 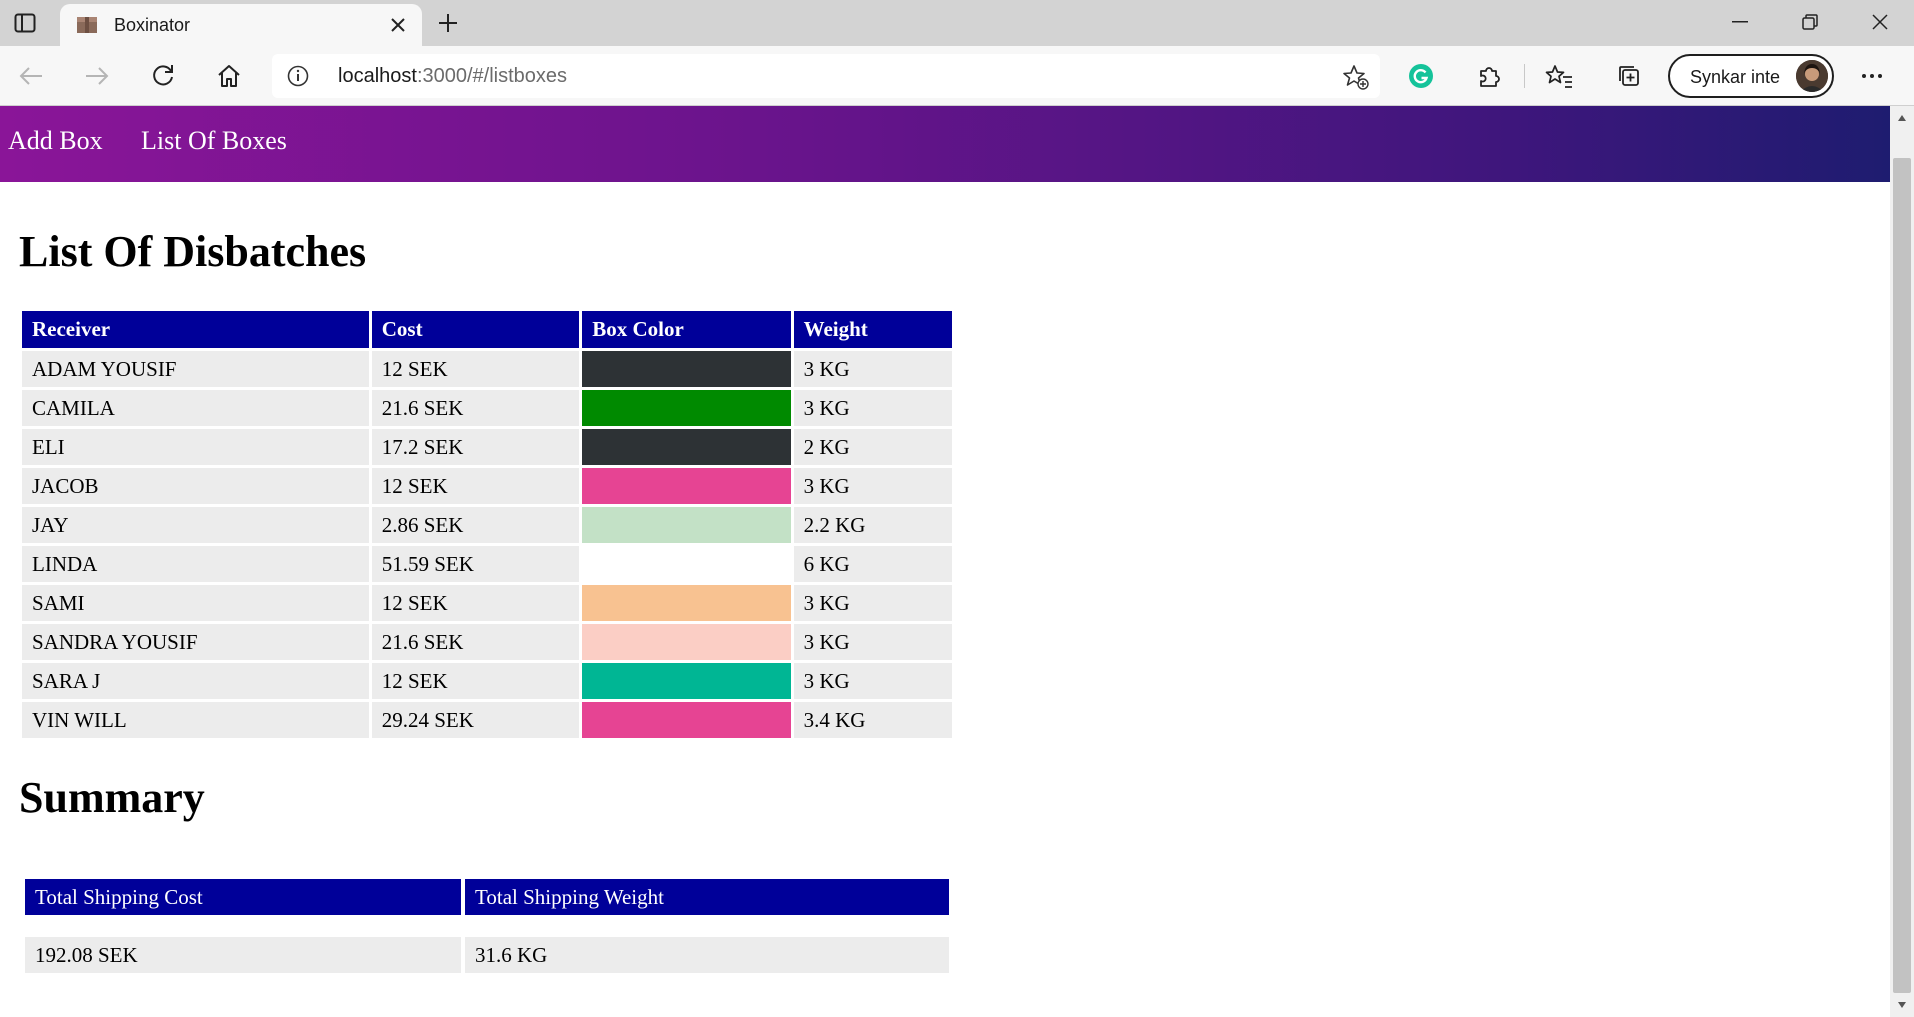 I want to click on settings-more-button, so click(x=1872, y=76).